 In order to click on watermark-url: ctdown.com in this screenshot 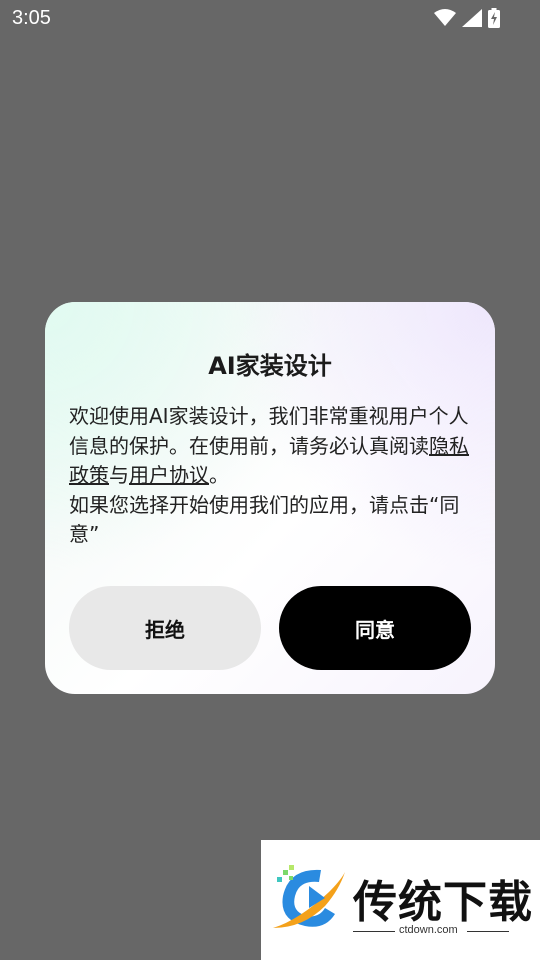, I will do `click(428, 930)`.